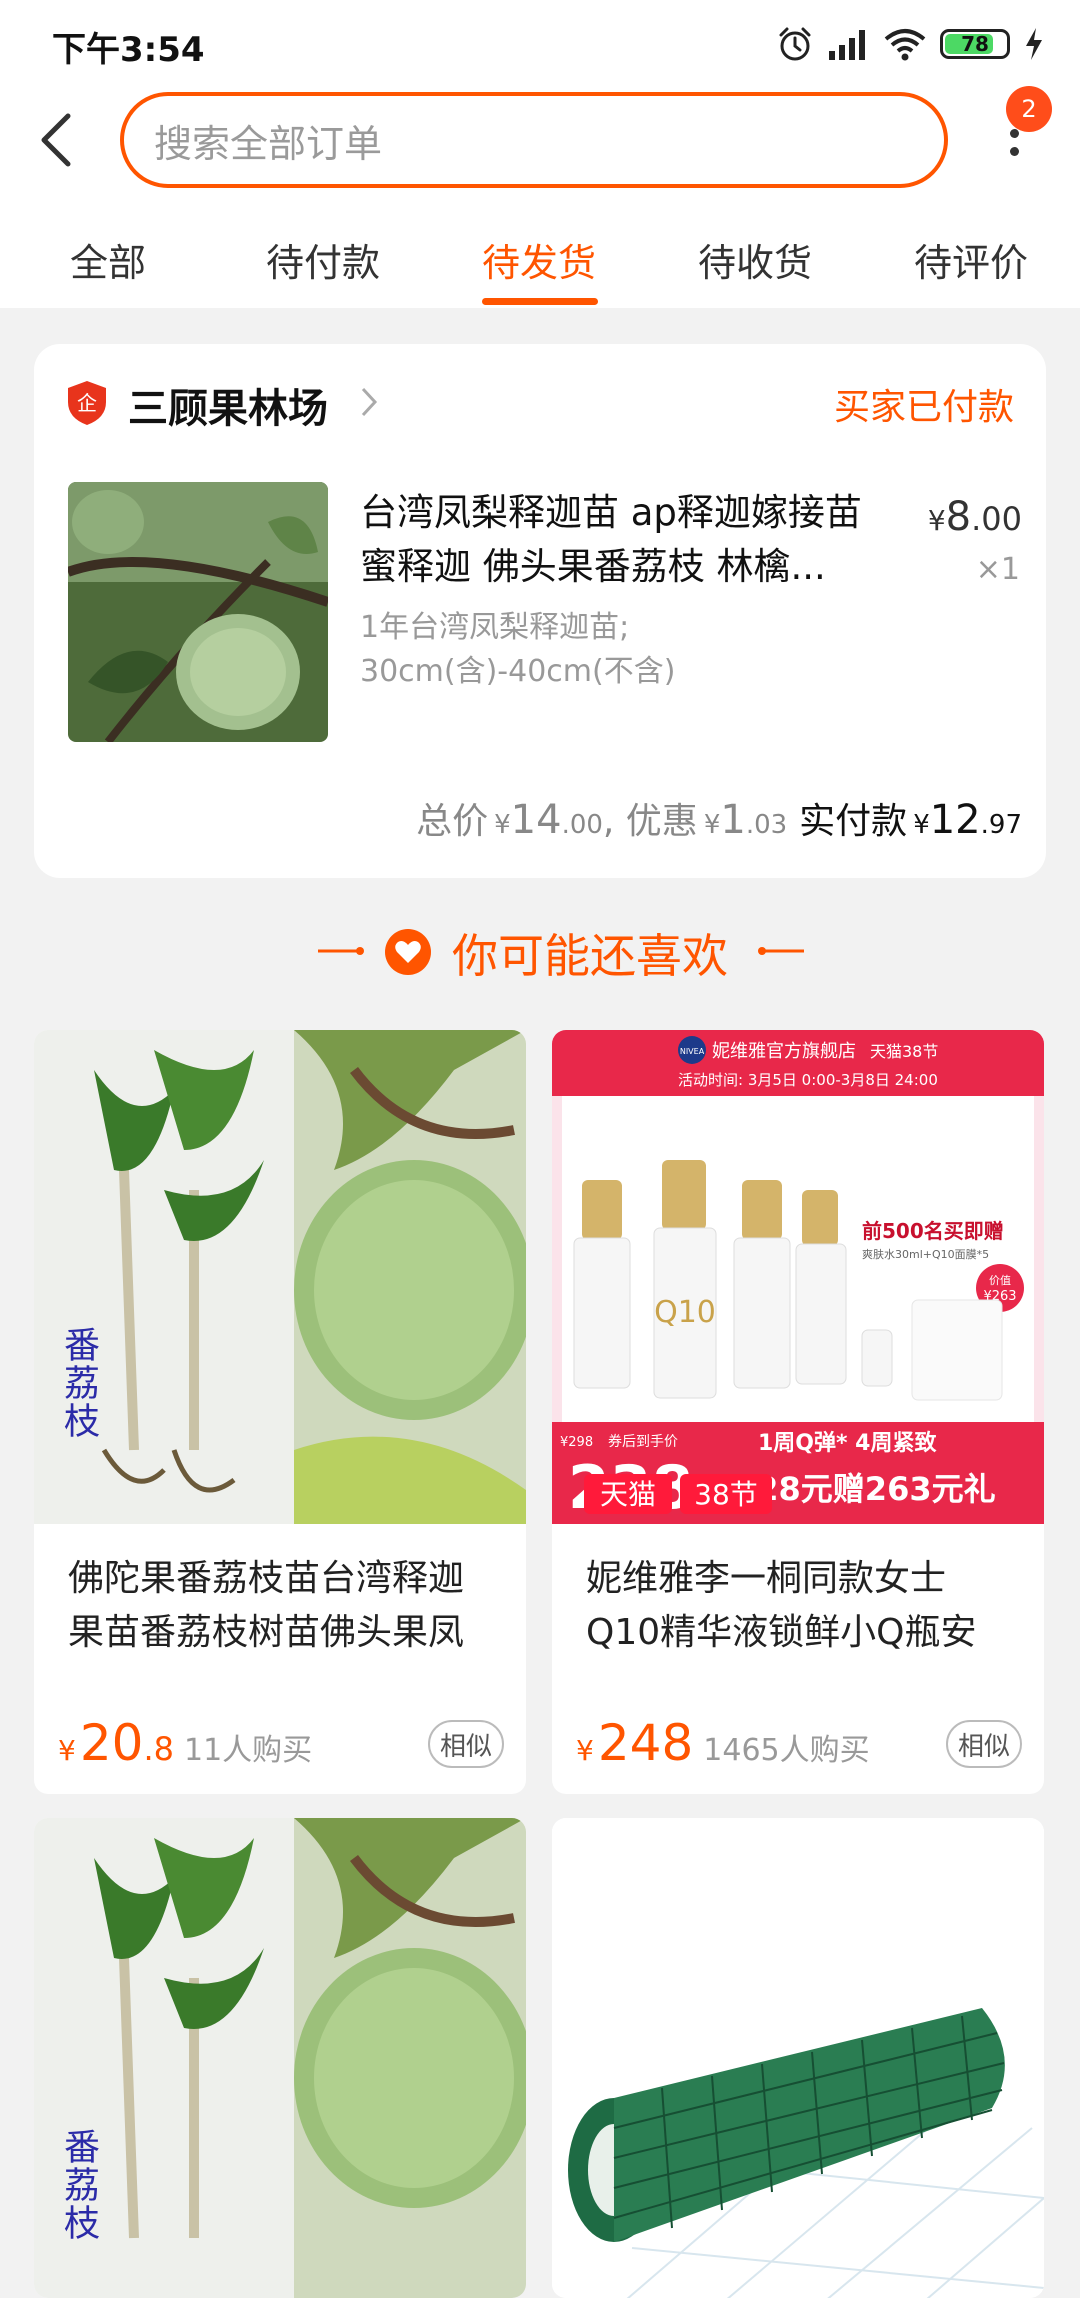 This screenshot has width=1080, height=2298. Describe the element at coordinates (847, 1443) in the screenshot. I see `ad-slogan: 1周Q弹* 4周紧致` at that location.